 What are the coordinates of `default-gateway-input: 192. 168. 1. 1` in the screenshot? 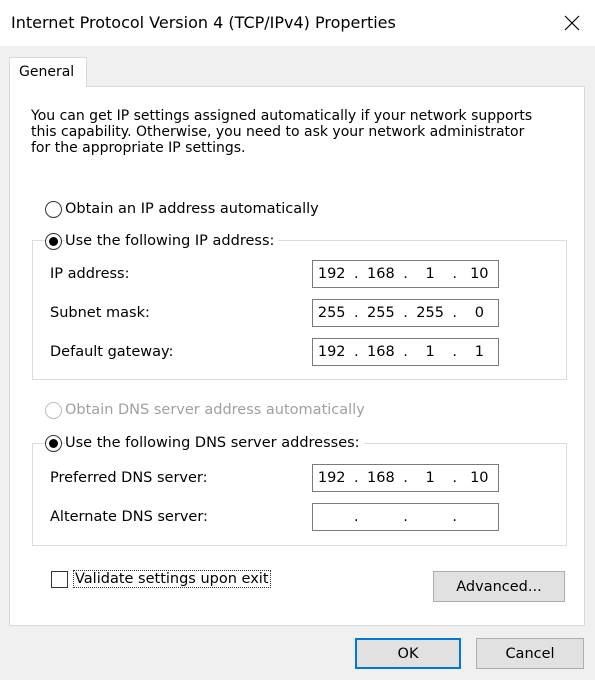 It's located at (405, 352).